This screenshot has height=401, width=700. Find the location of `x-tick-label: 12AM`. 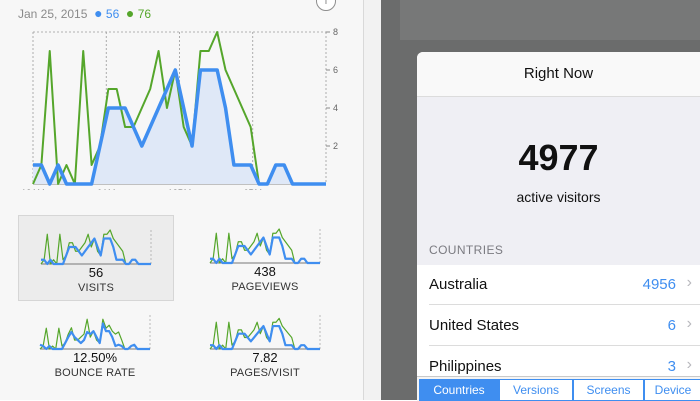

x-tick-label: 12AM is located at coordinates (33, 189).